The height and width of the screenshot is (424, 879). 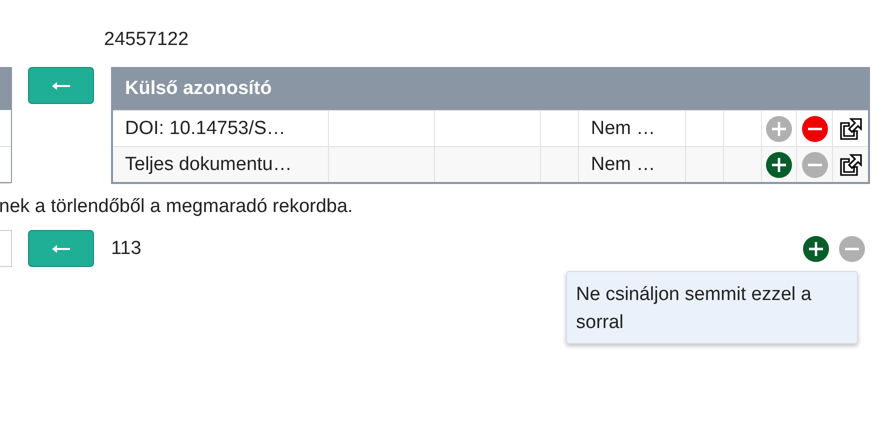 I want to click on tooltip: Ne csináljon semmit ezzel a sorral, so click(x=712, y=307).